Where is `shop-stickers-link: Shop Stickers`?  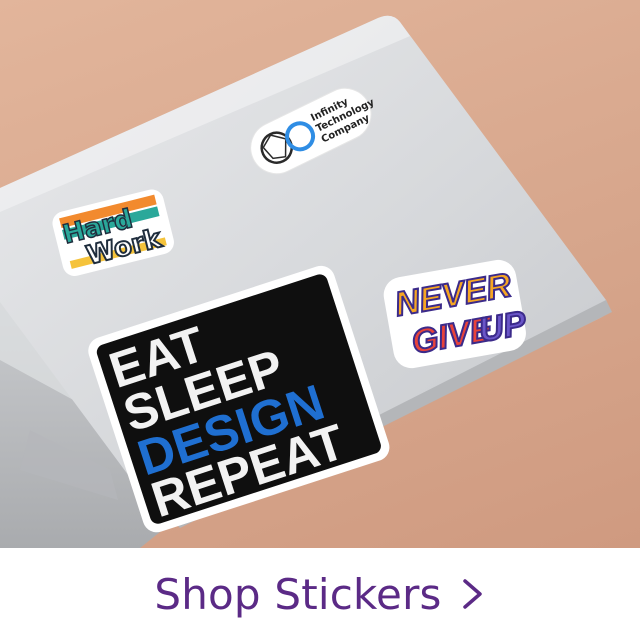 shop-stickers-link: Shop Stickers is located at coordinates (320, 594).